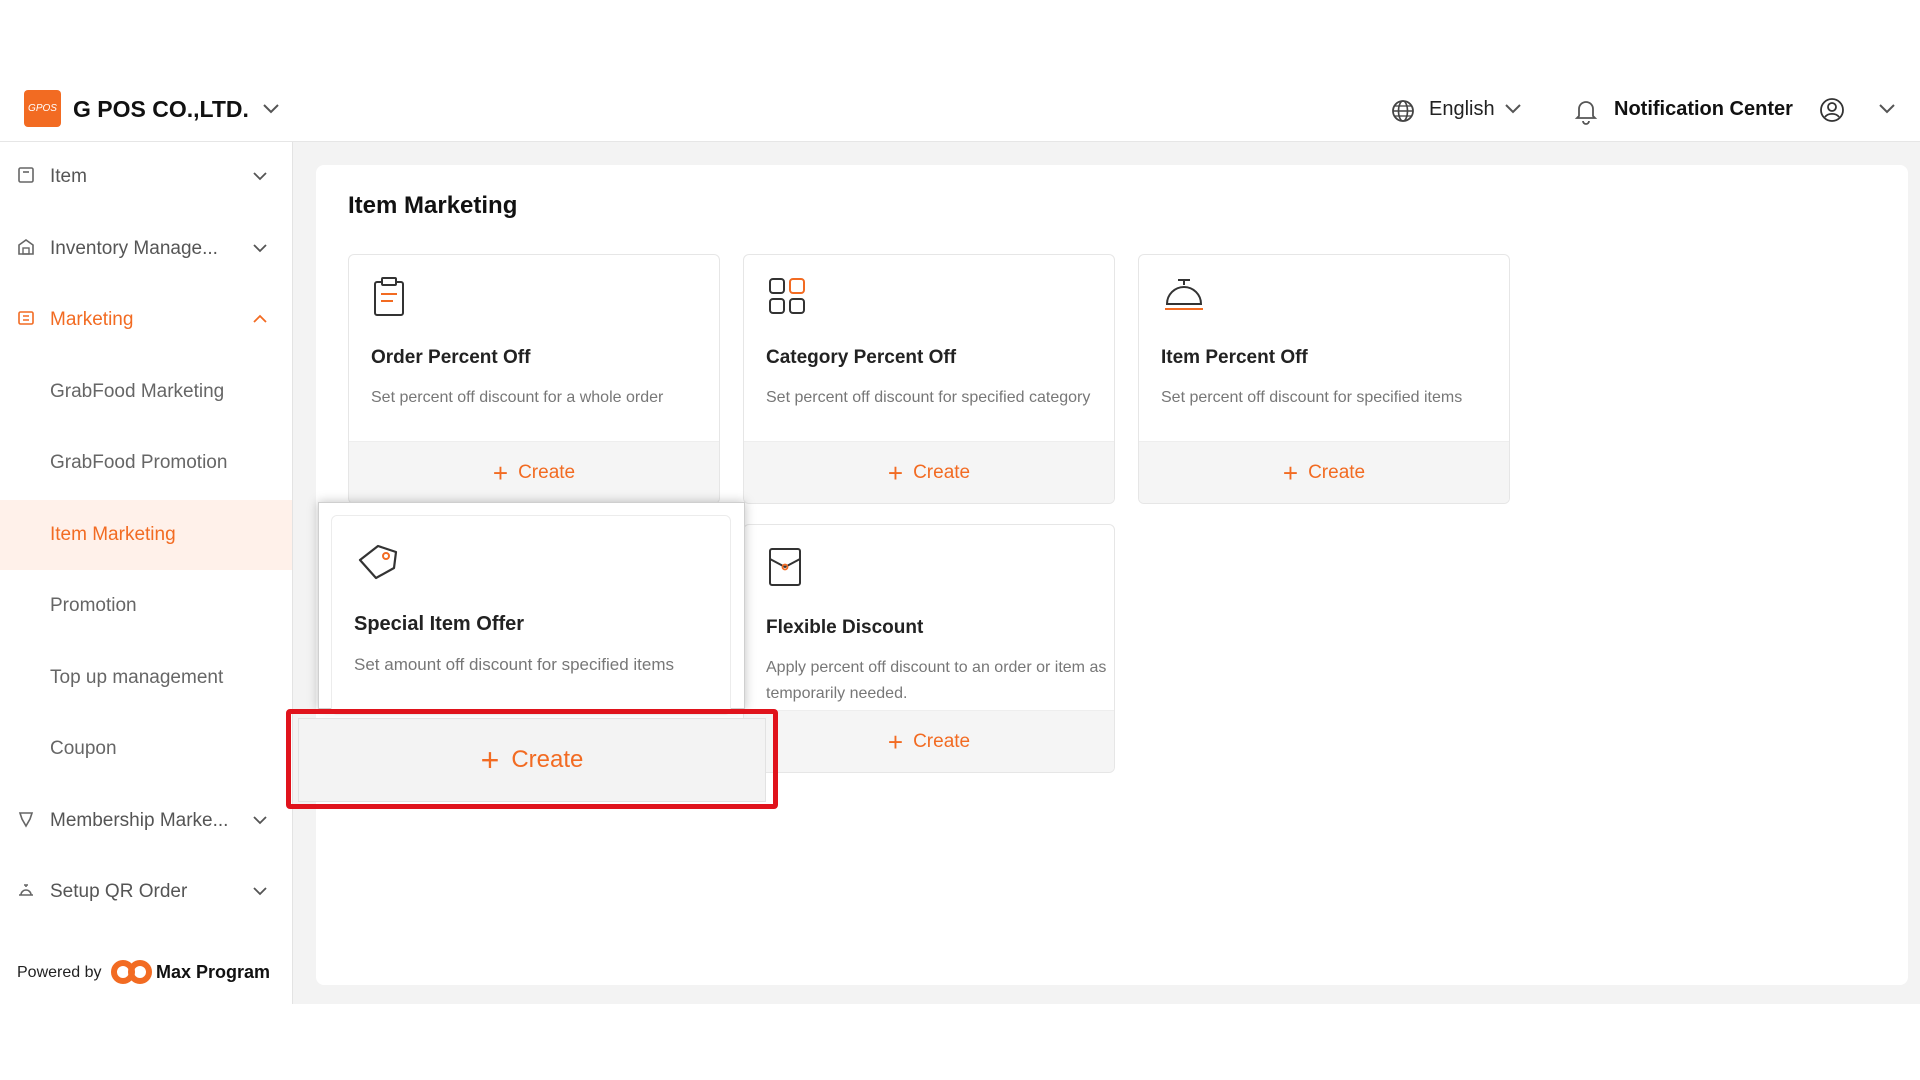 The image size is (1920, 1080). What do you see at coordinates (42, 108) in the screenshot?
I see `company-logo: GPOS` at bounding box center [42, 108].